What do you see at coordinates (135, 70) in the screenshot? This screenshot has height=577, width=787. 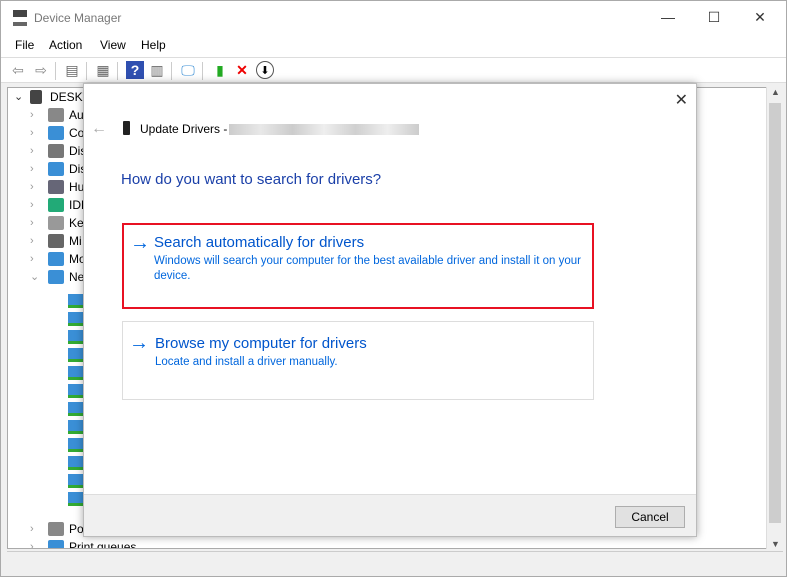 I see `help-icon: ?` at bounding box center [135, 70].